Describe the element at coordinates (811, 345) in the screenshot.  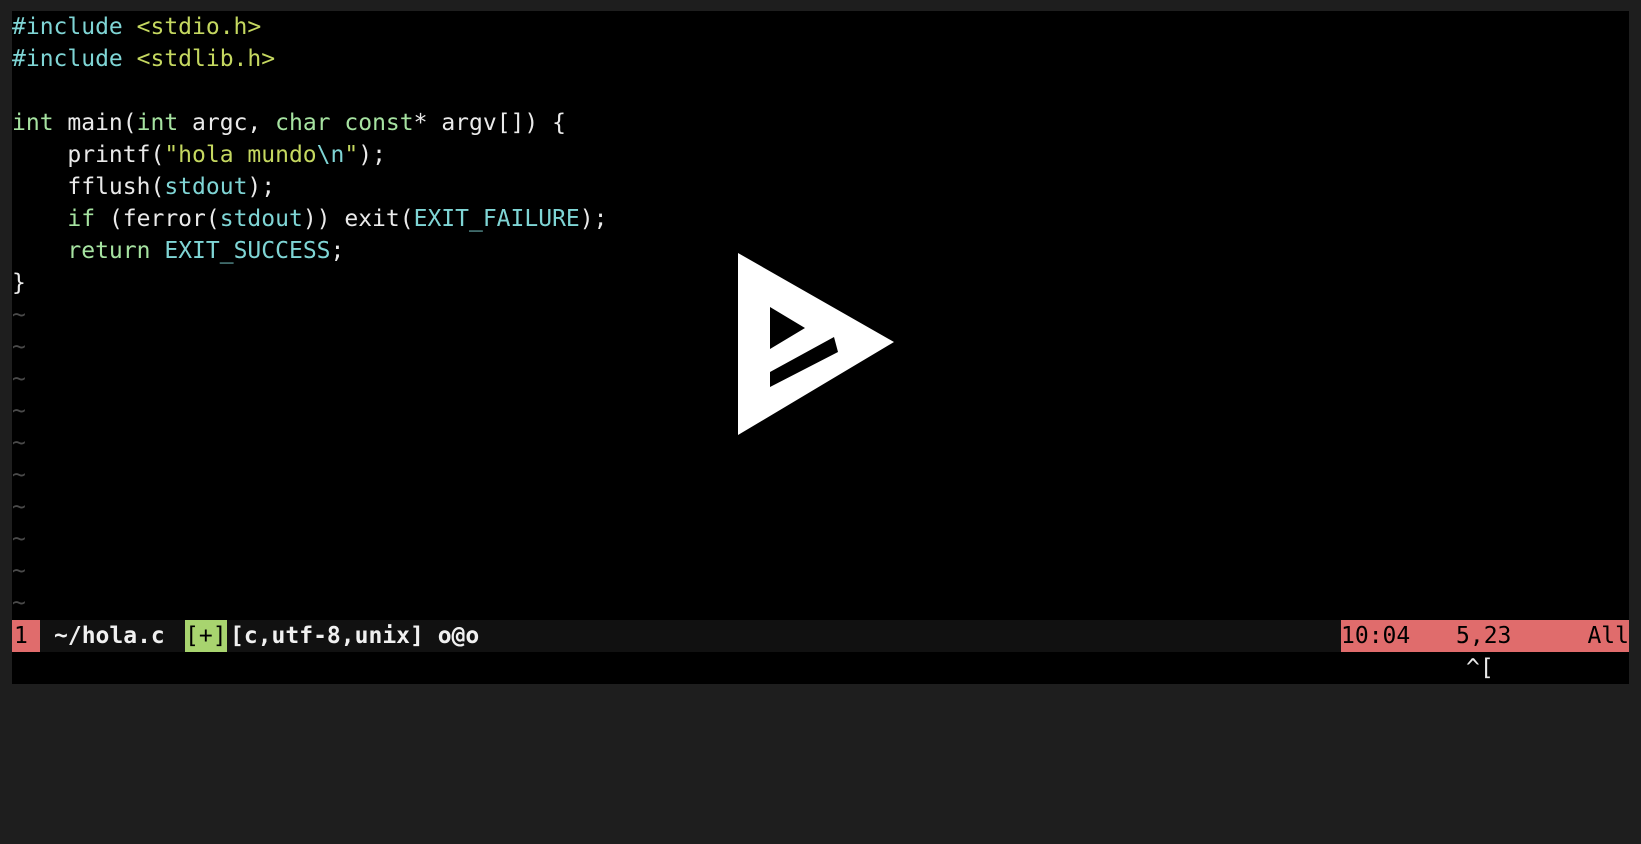
I see `asciinema-play-icon` at that location.